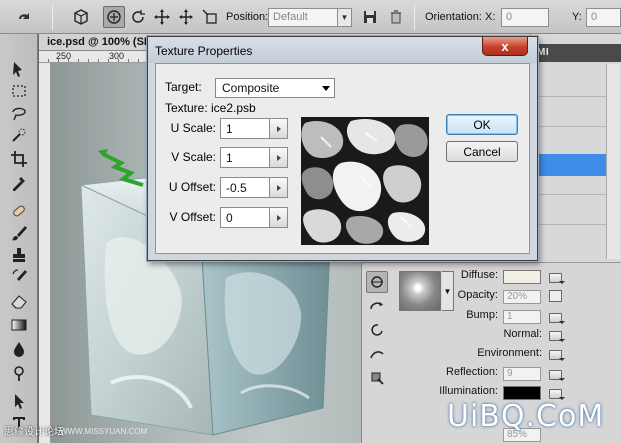  I want to click on bump-label: Bump:, so click(482, 315).